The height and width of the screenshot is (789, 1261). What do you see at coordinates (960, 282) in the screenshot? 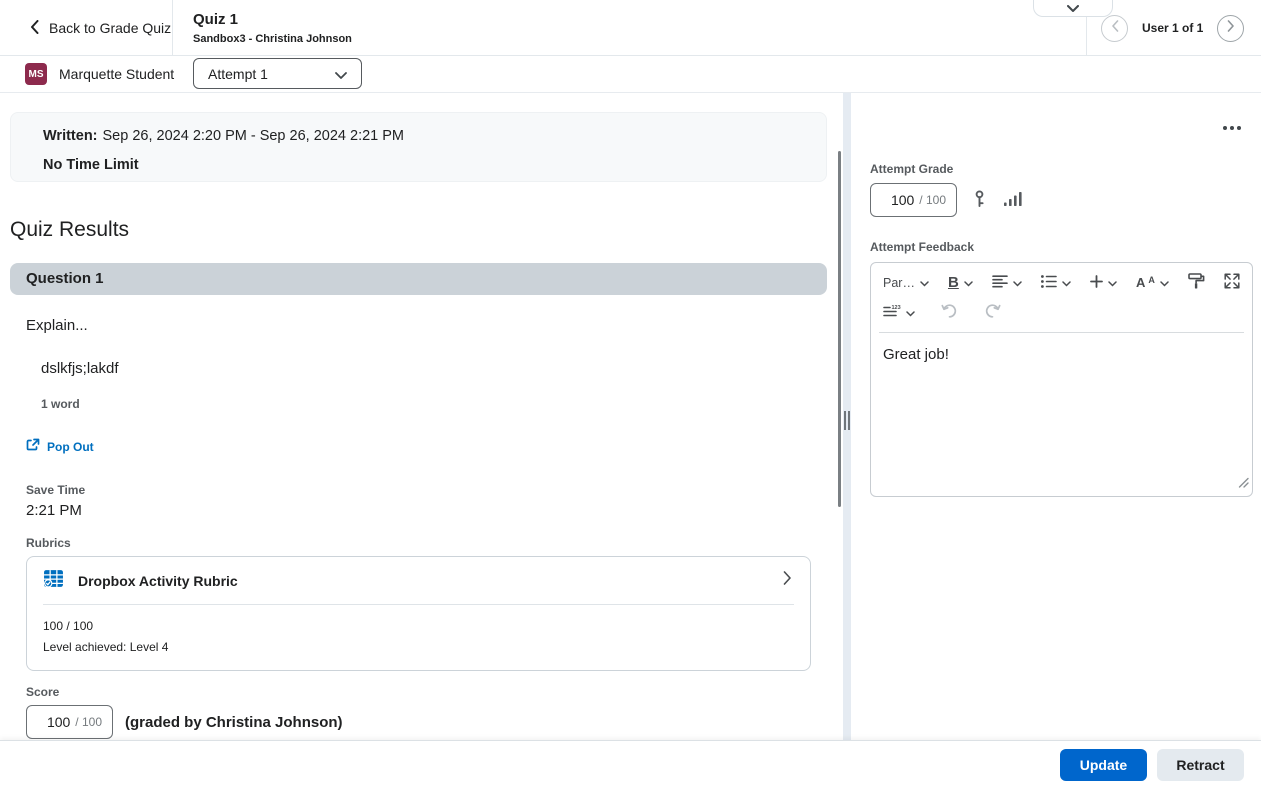
I see `bold-button: B` at bounding box center [960, 282].